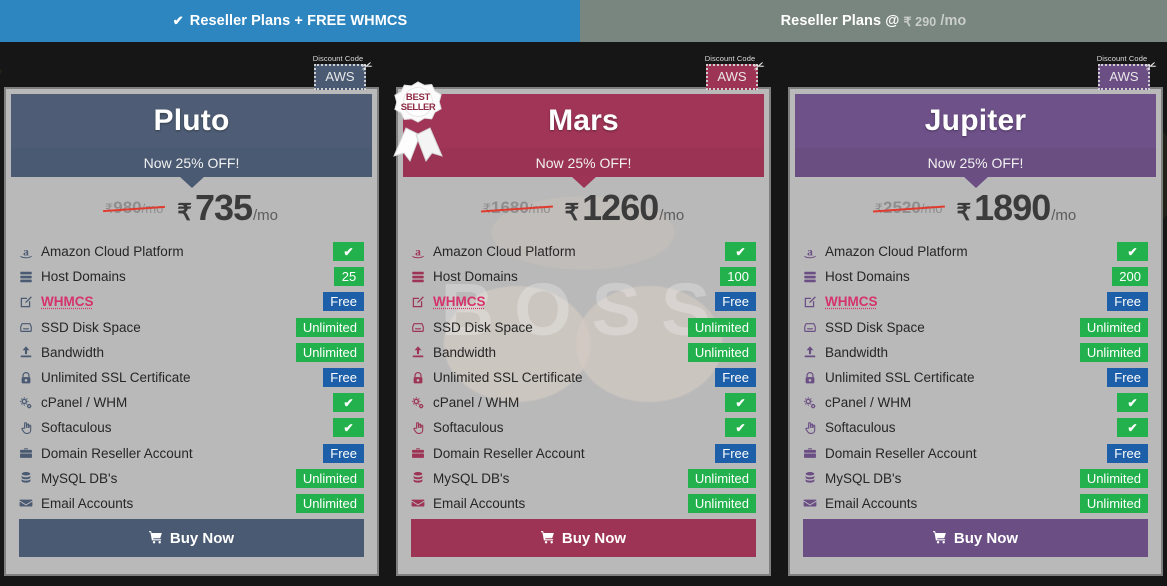 Image resolution: width=1167 pixels, height=586 pixels. What do you see at coordinates (863, 478) in the screenshot?
I see `feature-label: MySQL DB's` at bounding box center [863, 478].